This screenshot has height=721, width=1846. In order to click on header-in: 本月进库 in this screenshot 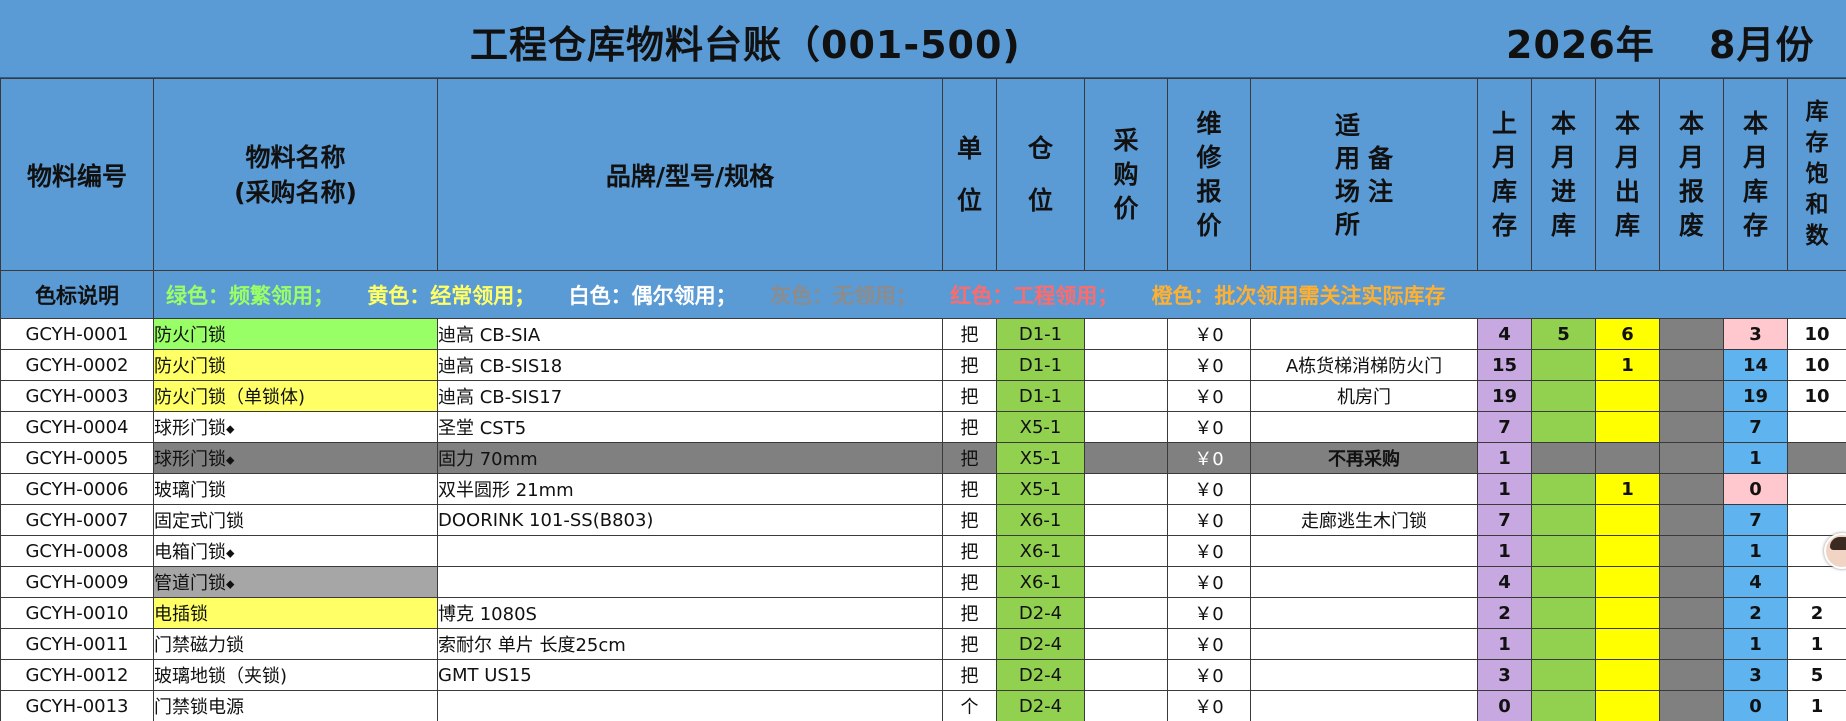, I will do `click(1563, 174)`.